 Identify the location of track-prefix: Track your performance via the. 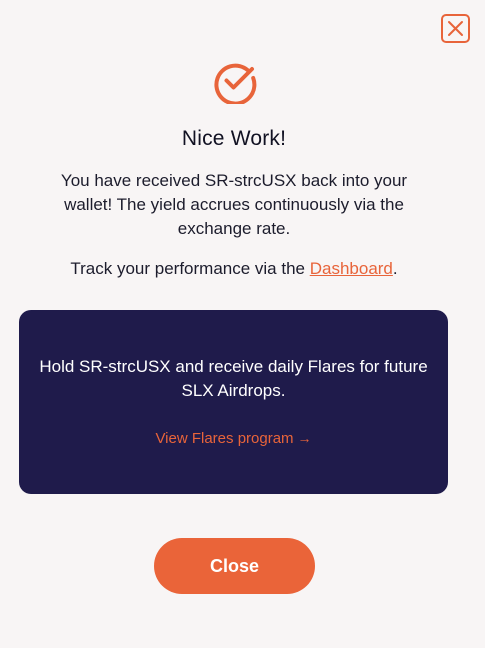
(190, 268).